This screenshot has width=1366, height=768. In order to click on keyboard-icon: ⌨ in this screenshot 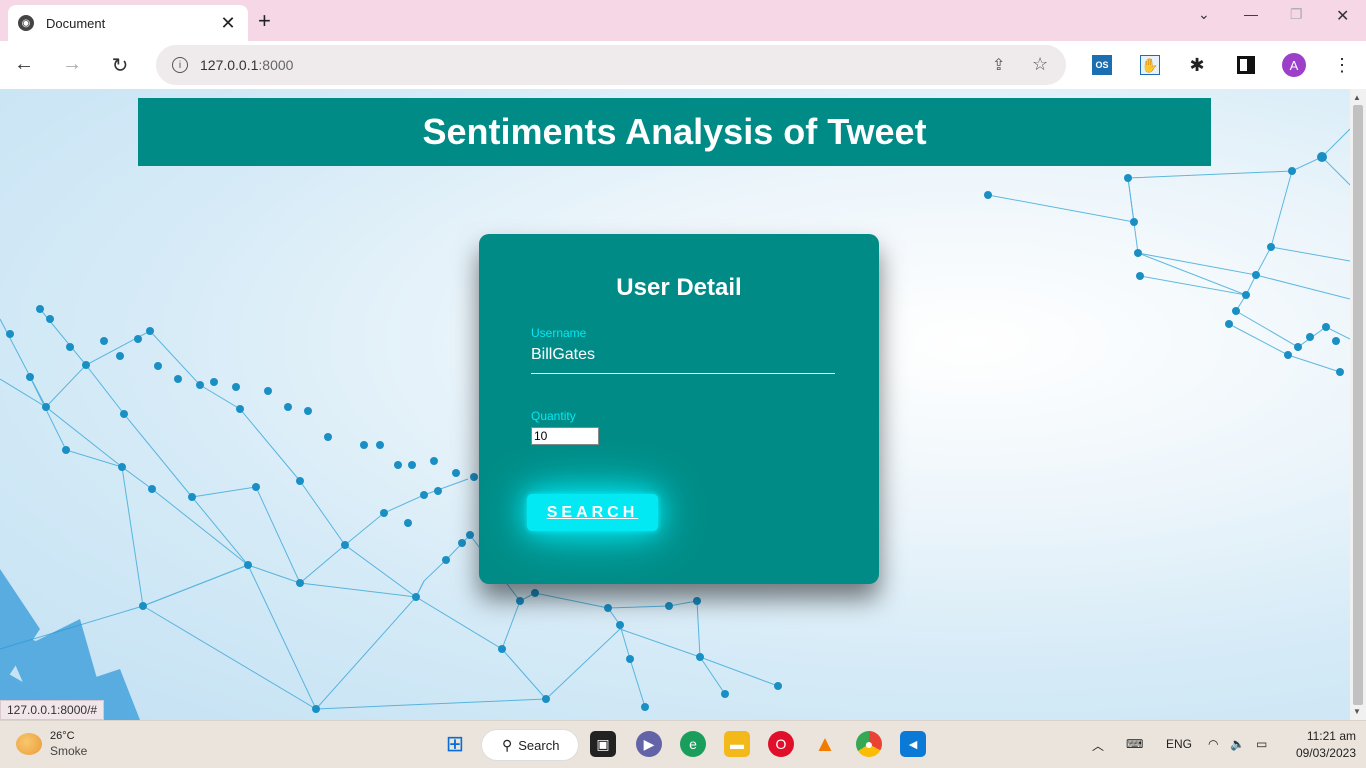, I will do `click(1134, 744)`.